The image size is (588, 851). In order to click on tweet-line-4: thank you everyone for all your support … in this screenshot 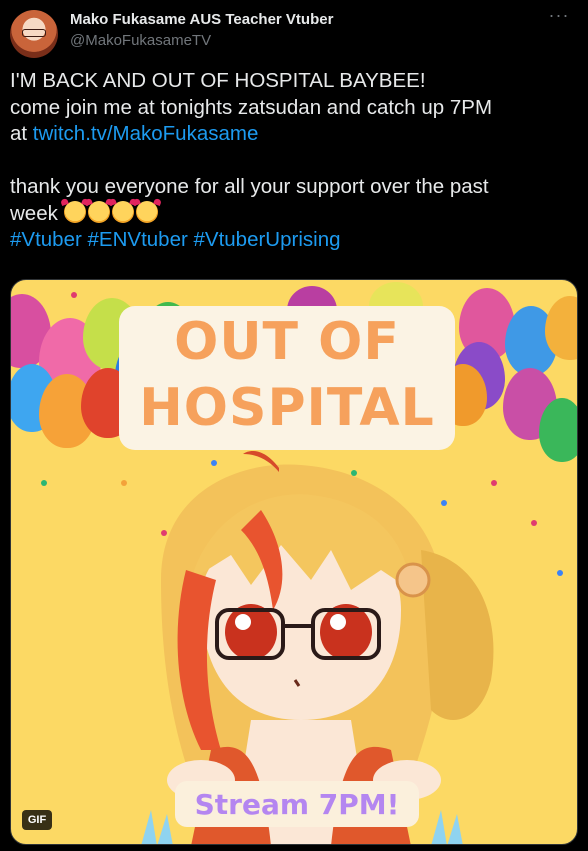, I will do `click(249, 186)`.